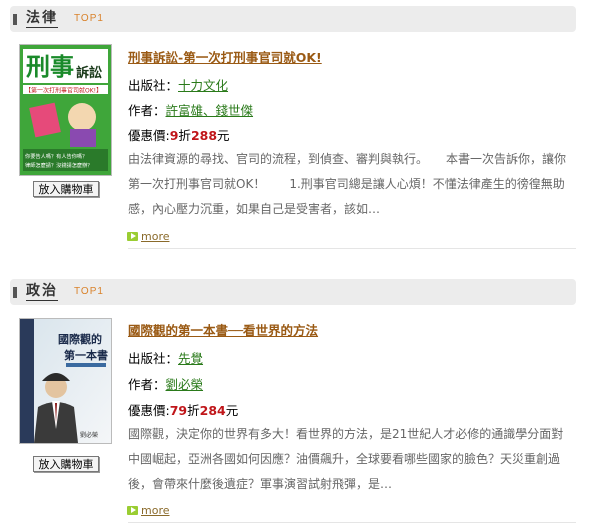 The height and width of the screenshot is (531, 591). What do you see at coordinates (203, 85) in the screenshot?
I see `publisher-link: 十力文化` at bounding box center [203, 85].